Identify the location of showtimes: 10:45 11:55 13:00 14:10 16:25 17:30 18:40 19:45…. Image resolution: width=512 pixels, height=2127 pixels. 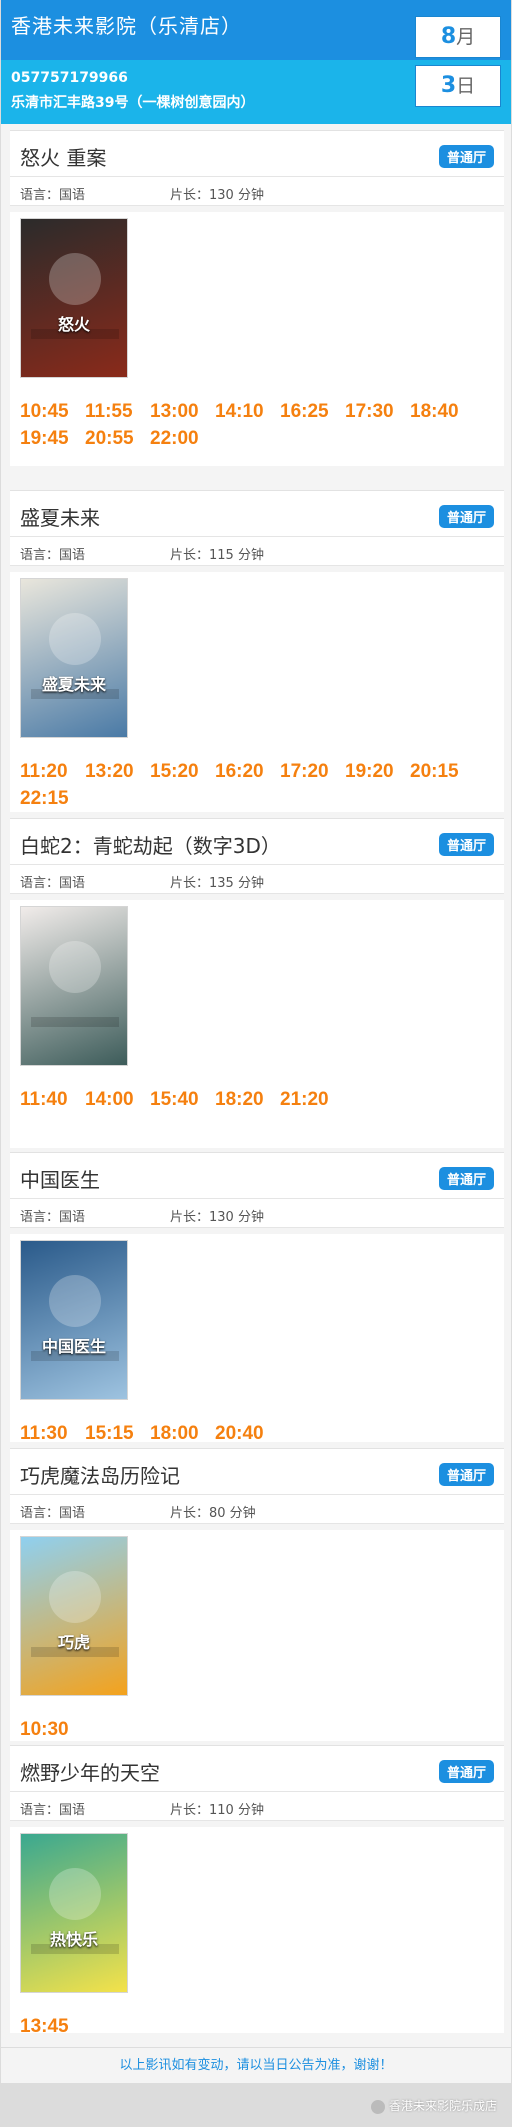
(257, 425).